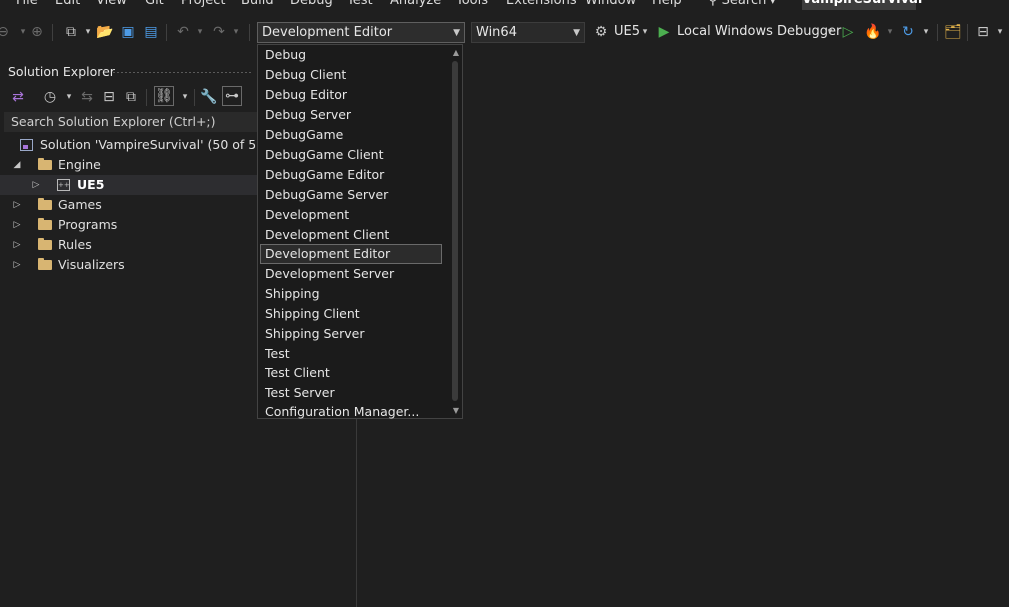  Describe the element at coordinates (456, 33) in the screenshot. I see `chevron-down-icon: ▼` at that location.